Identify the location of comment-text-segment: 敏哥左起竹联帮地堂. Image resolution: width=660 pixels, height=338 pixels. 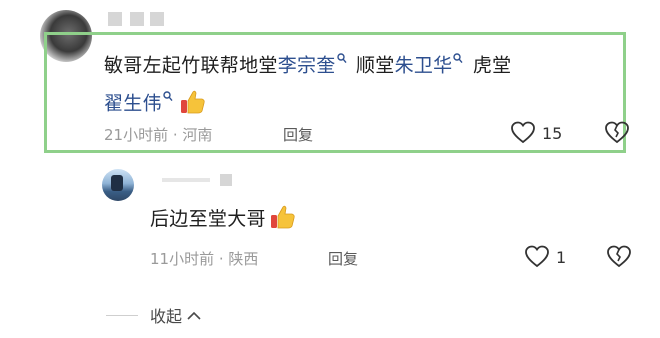
(191, 65).